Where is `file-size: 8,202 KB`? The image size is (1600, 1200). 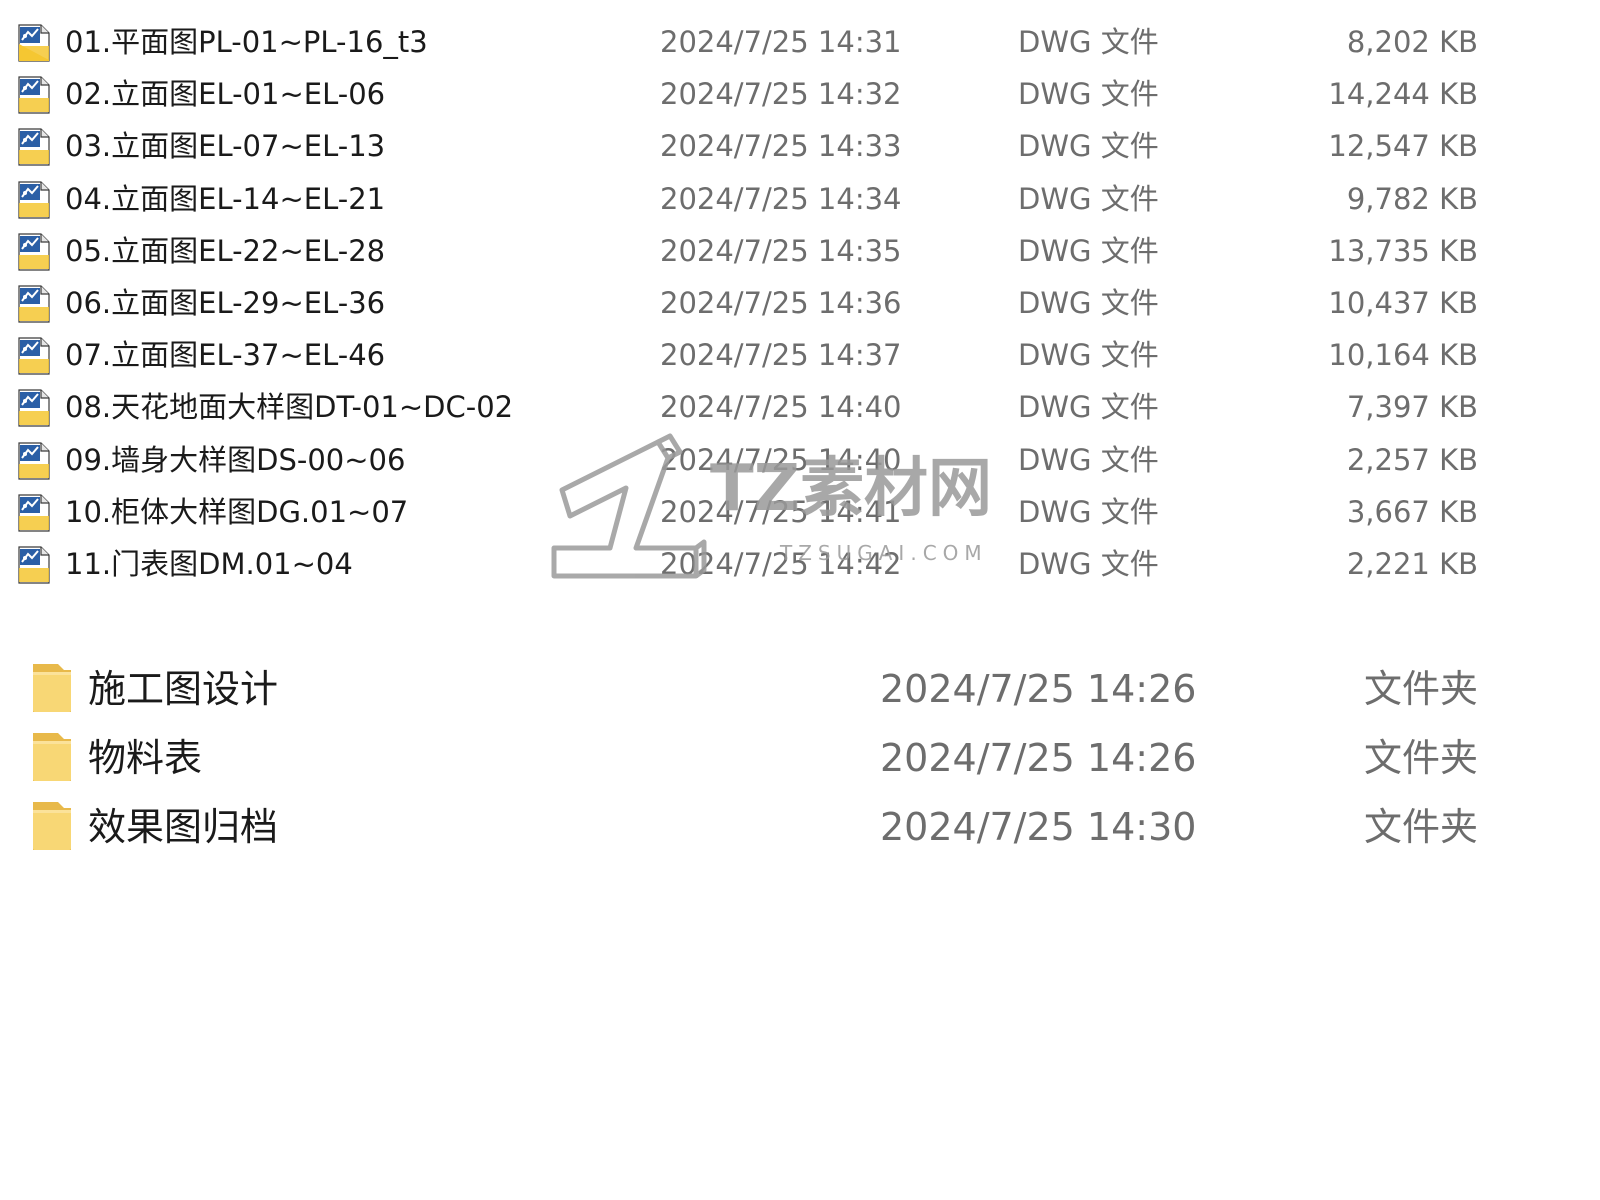
file-size: 8,202 KB is located at coordinates (1412, 42).